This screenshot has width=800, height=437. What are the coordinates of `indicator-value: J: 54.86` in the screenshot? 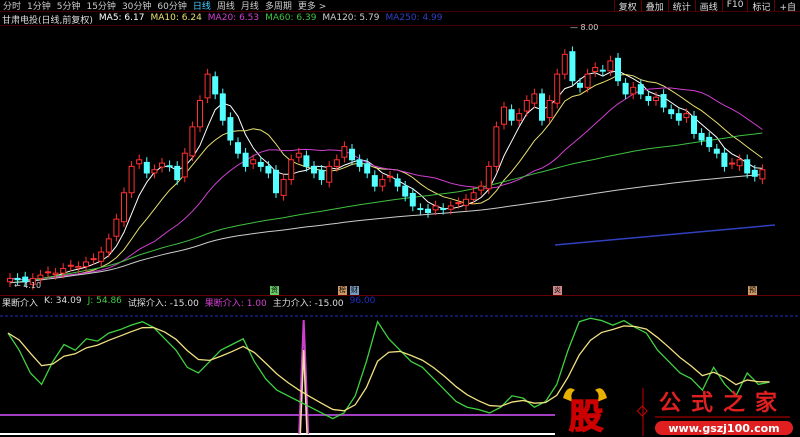 It's located at (104, 301).